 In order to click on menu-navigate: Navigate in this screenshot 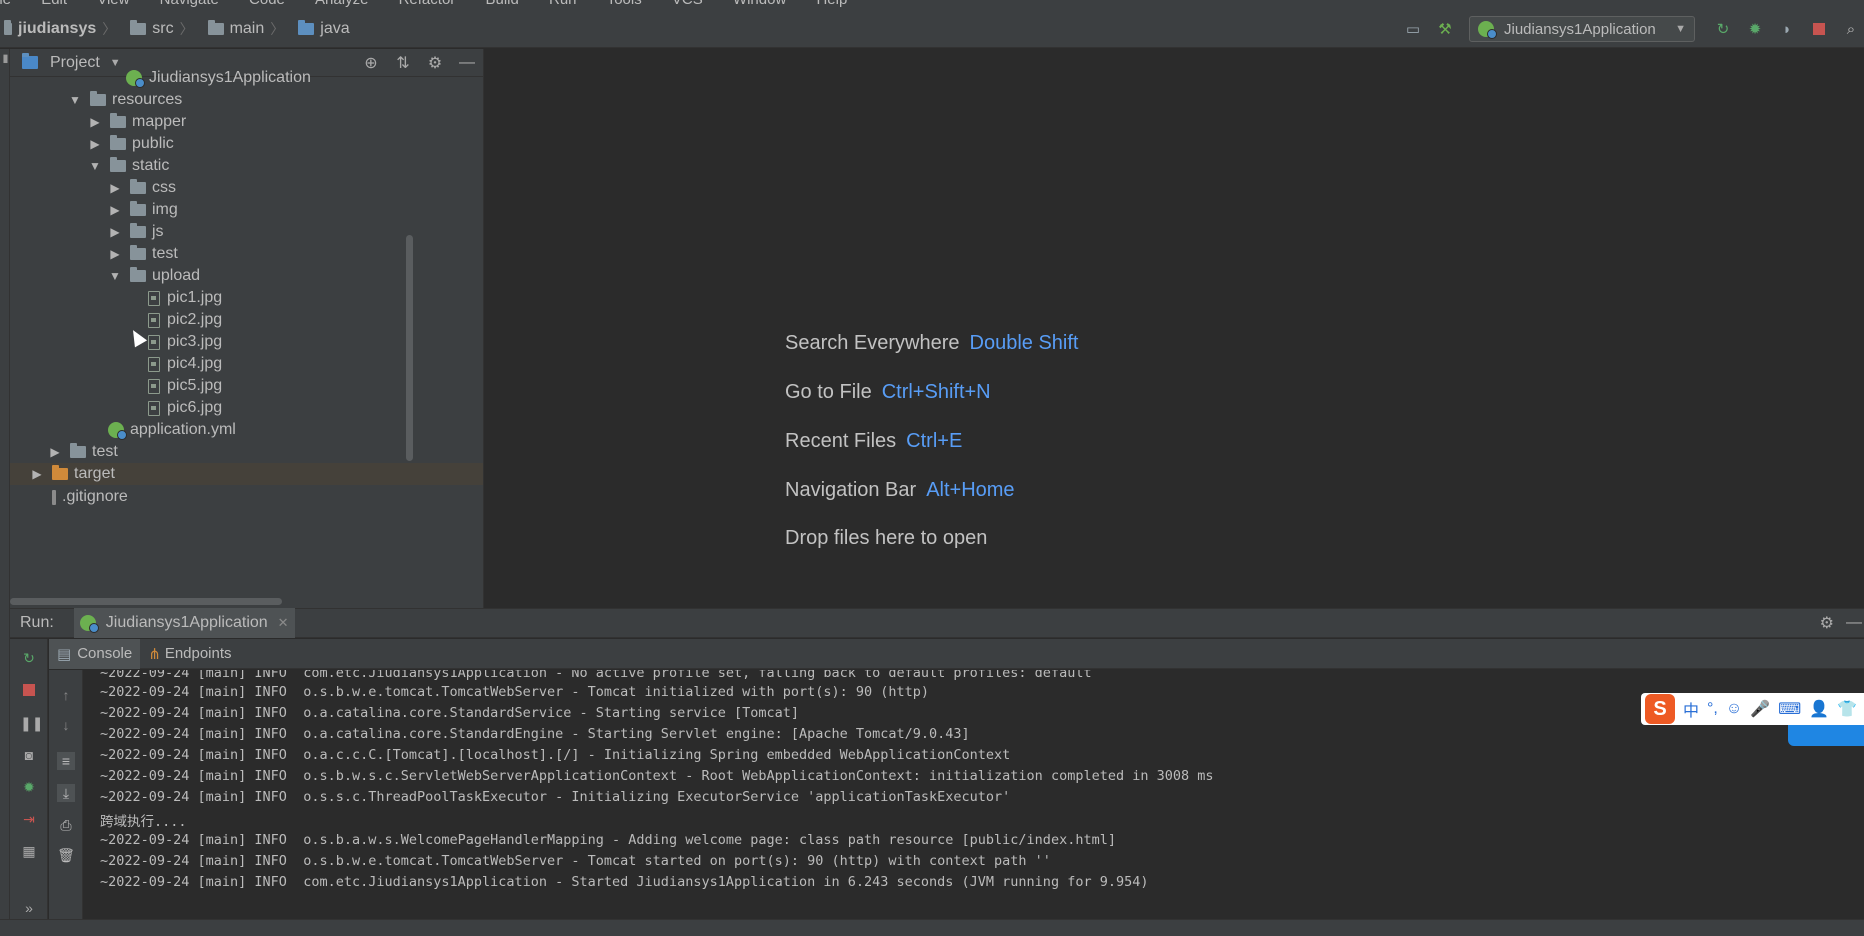, I will do `click(189, 4)`.